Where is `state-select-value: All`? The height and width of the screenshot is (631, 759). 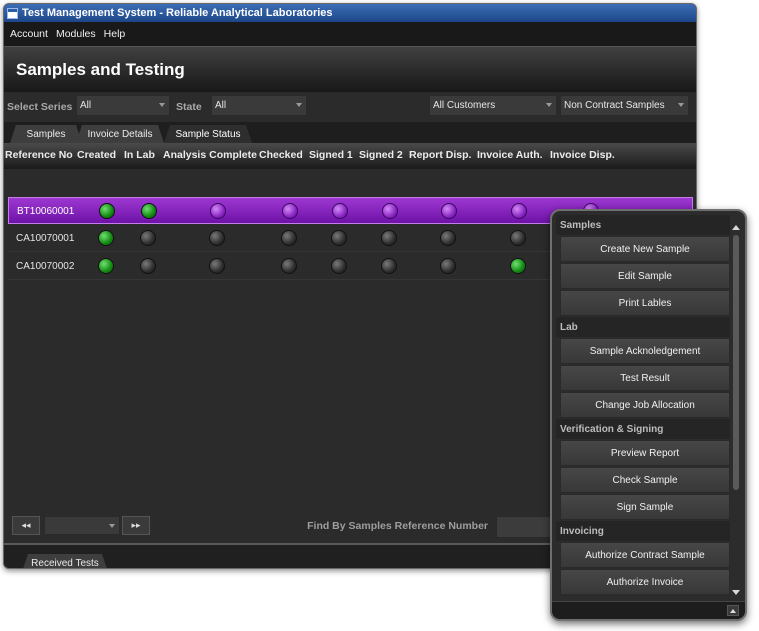
state-select-value: All is located at coordinates (221, 105).